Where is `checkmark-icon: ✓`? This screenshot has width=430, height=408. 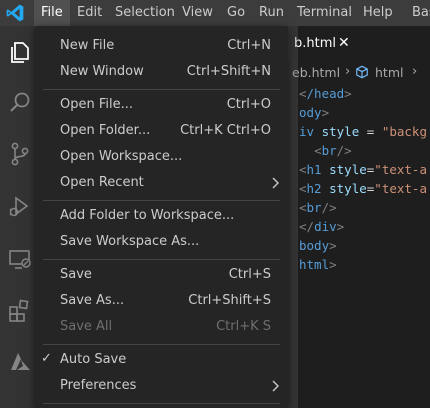
checkmark-icon: ✓ is located at coordinates (46, 358).